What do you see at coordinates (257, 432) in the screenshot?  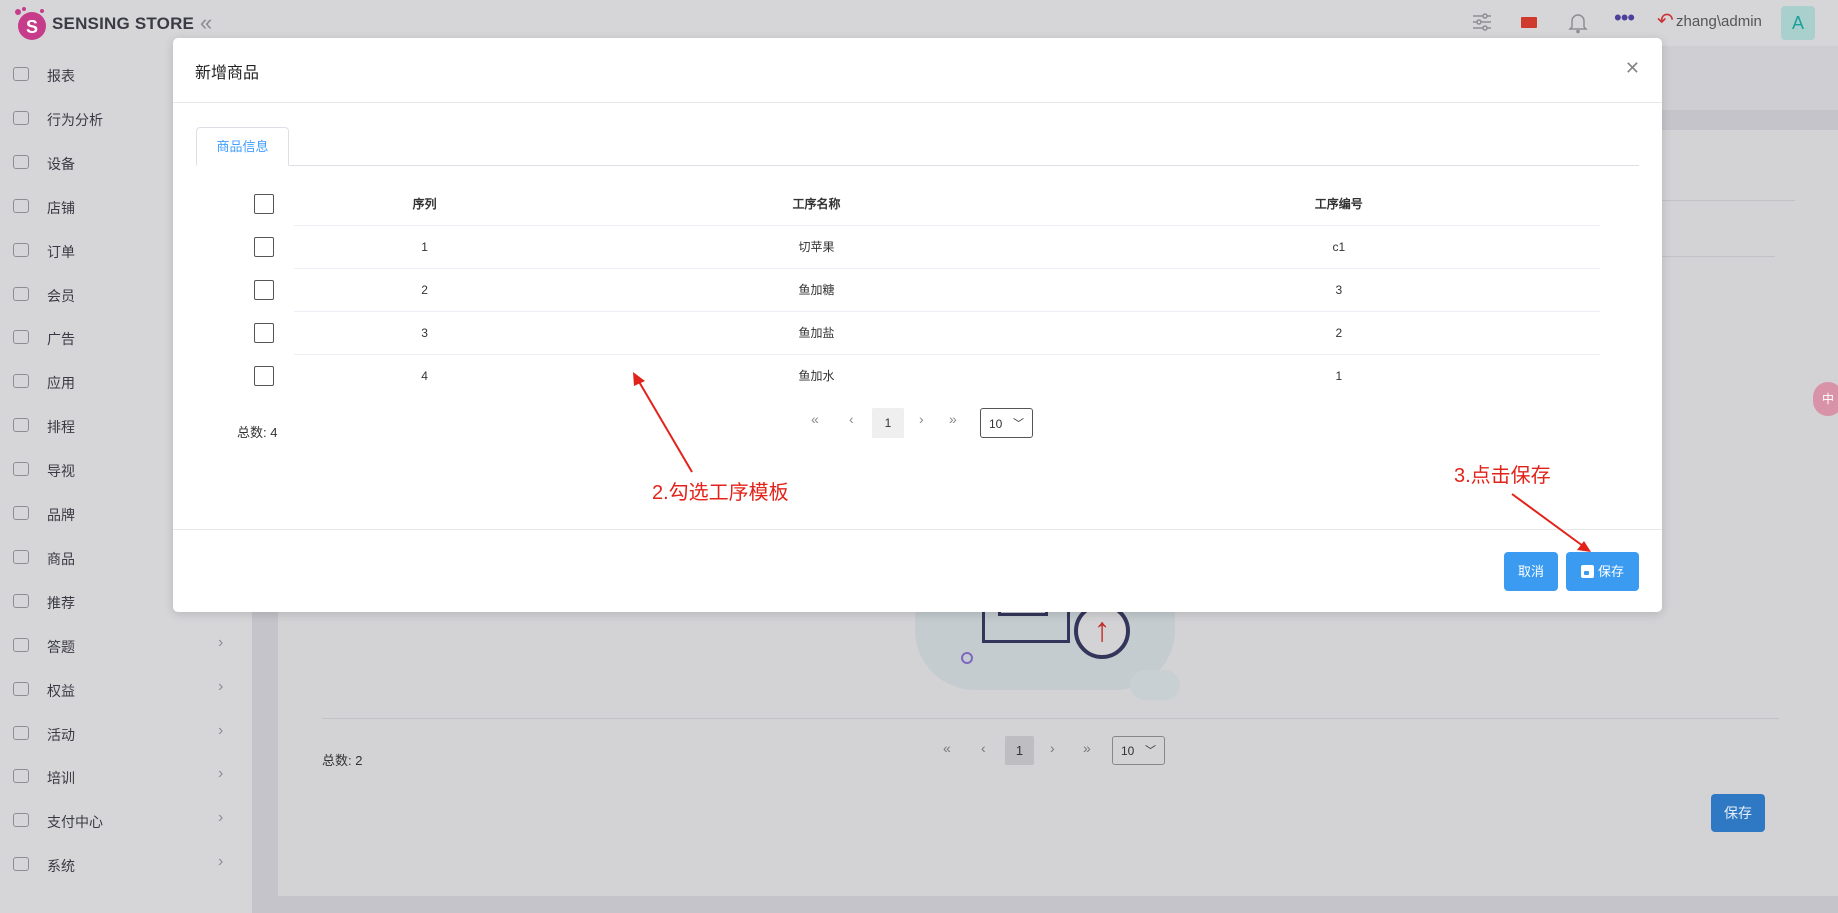 I see `modal-total-count: 总数: 4` at bounding box center [257, 432].